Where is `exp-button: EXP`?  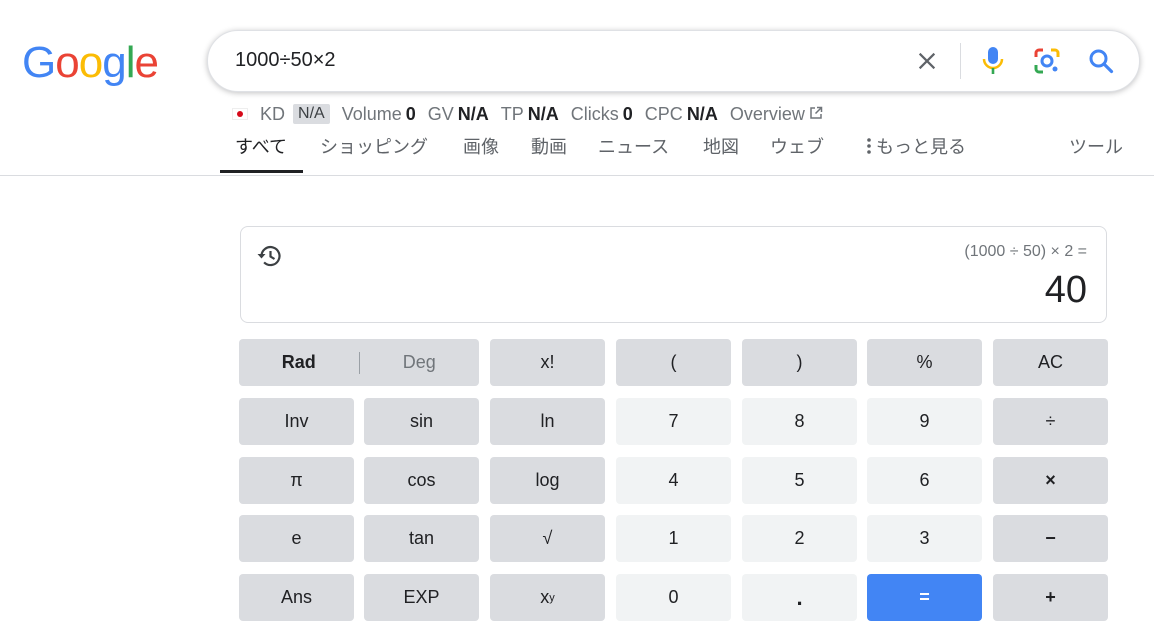
exp-button: EXP is located at coordinates (421, 597).